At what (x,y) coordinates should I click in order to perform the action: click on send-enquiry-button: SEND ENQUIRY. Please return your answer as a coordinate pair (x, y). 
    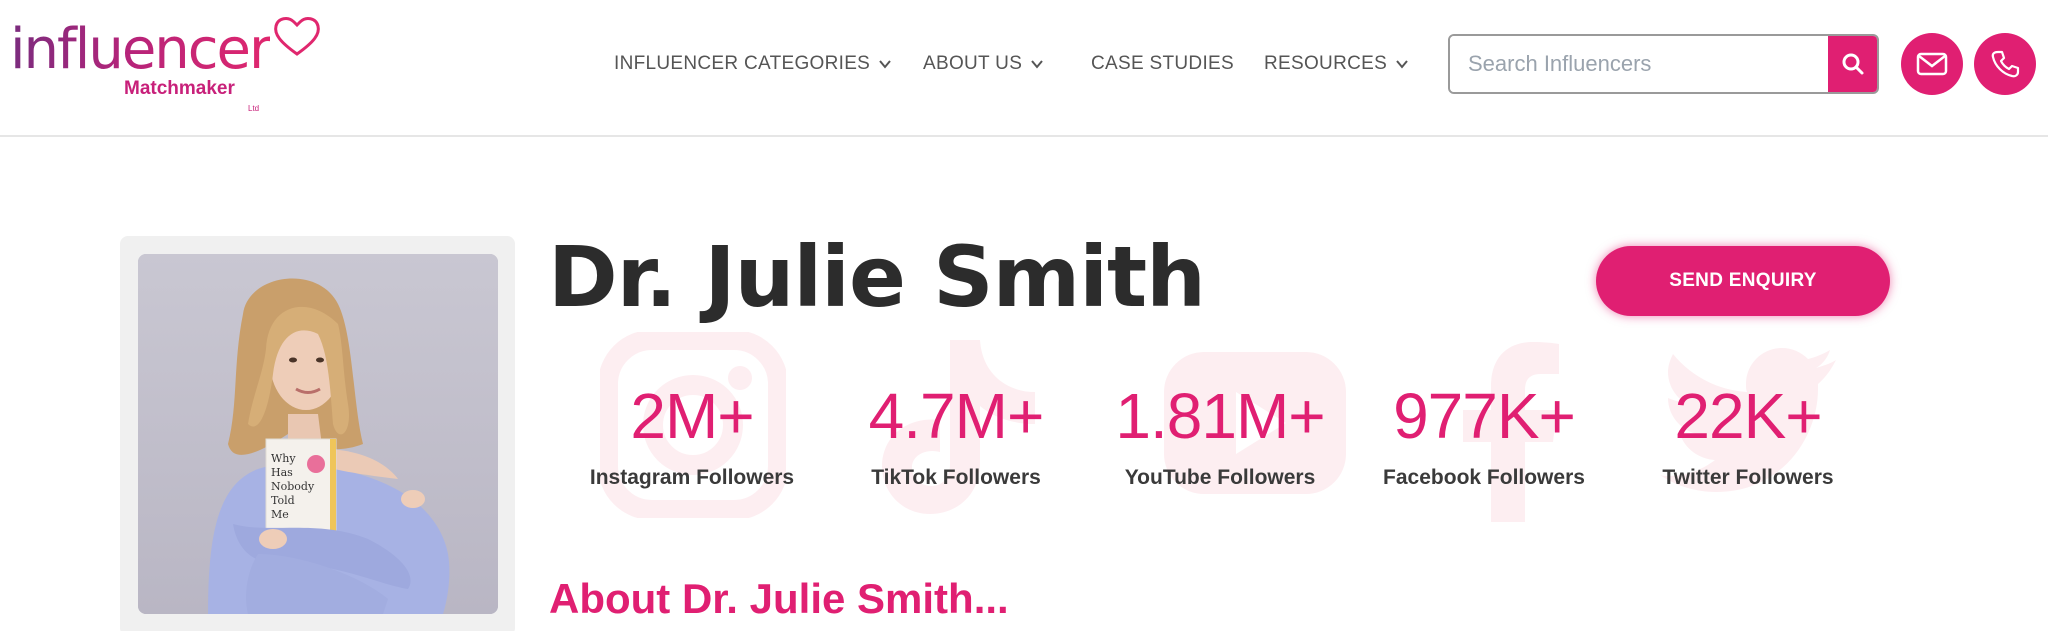
    Looking at the image, I should click on (1743, 281).